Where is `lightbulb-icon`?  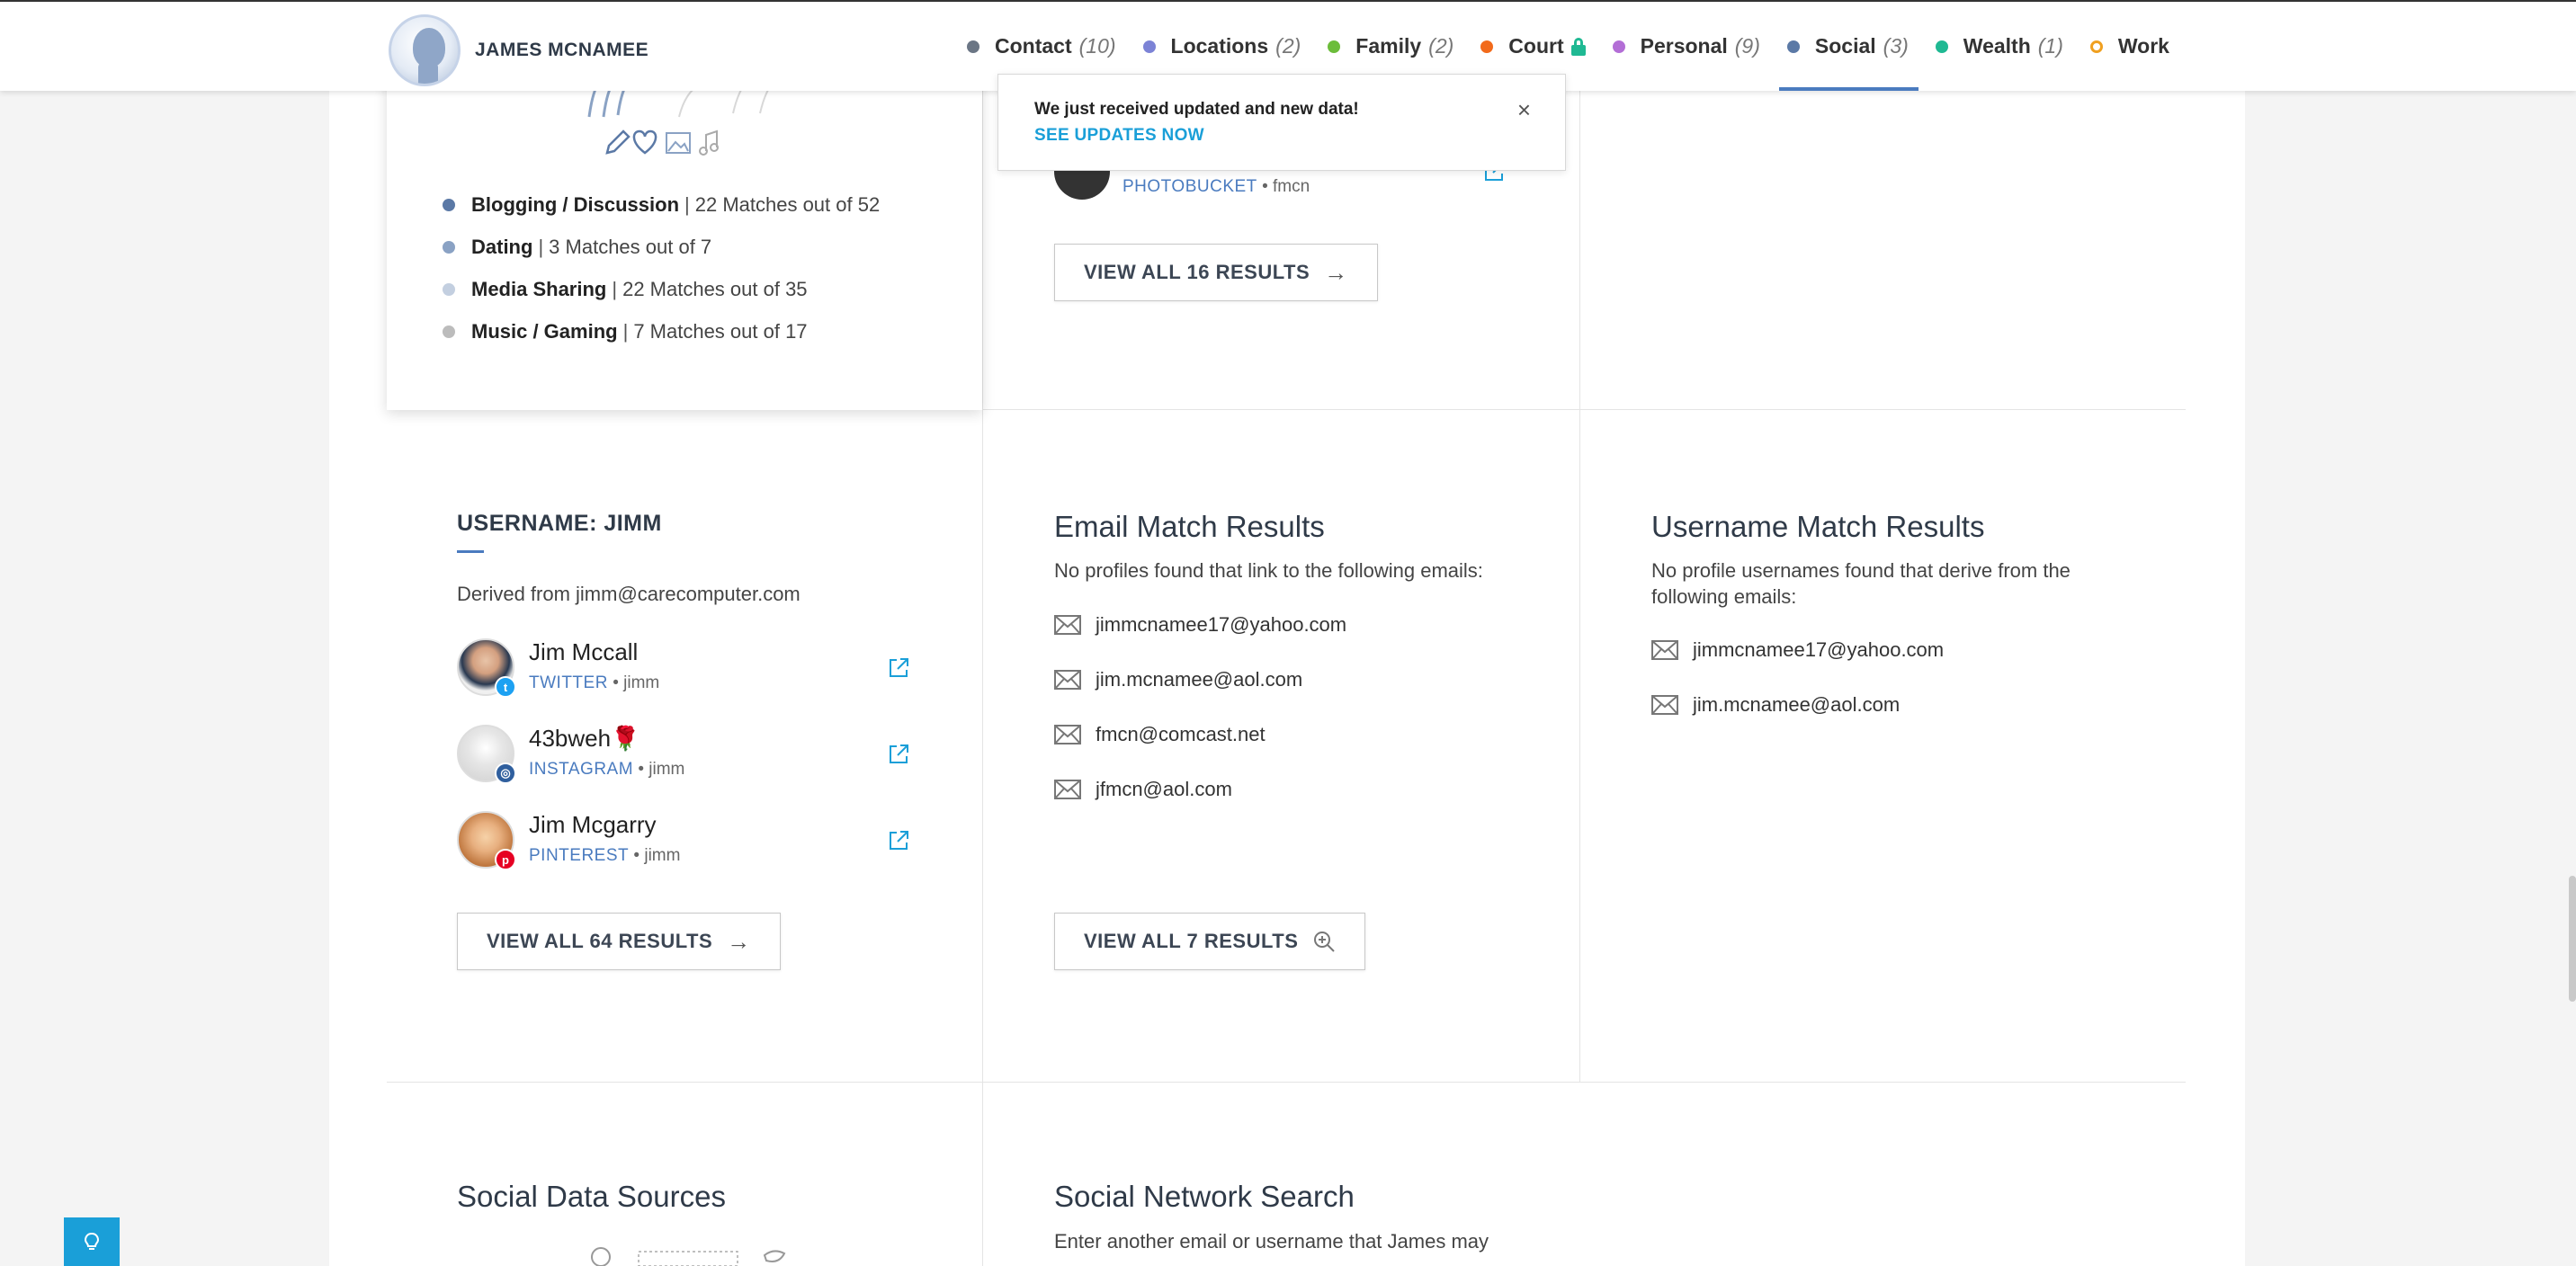 lightbulb-icon is located at coordinates (92, 1241).